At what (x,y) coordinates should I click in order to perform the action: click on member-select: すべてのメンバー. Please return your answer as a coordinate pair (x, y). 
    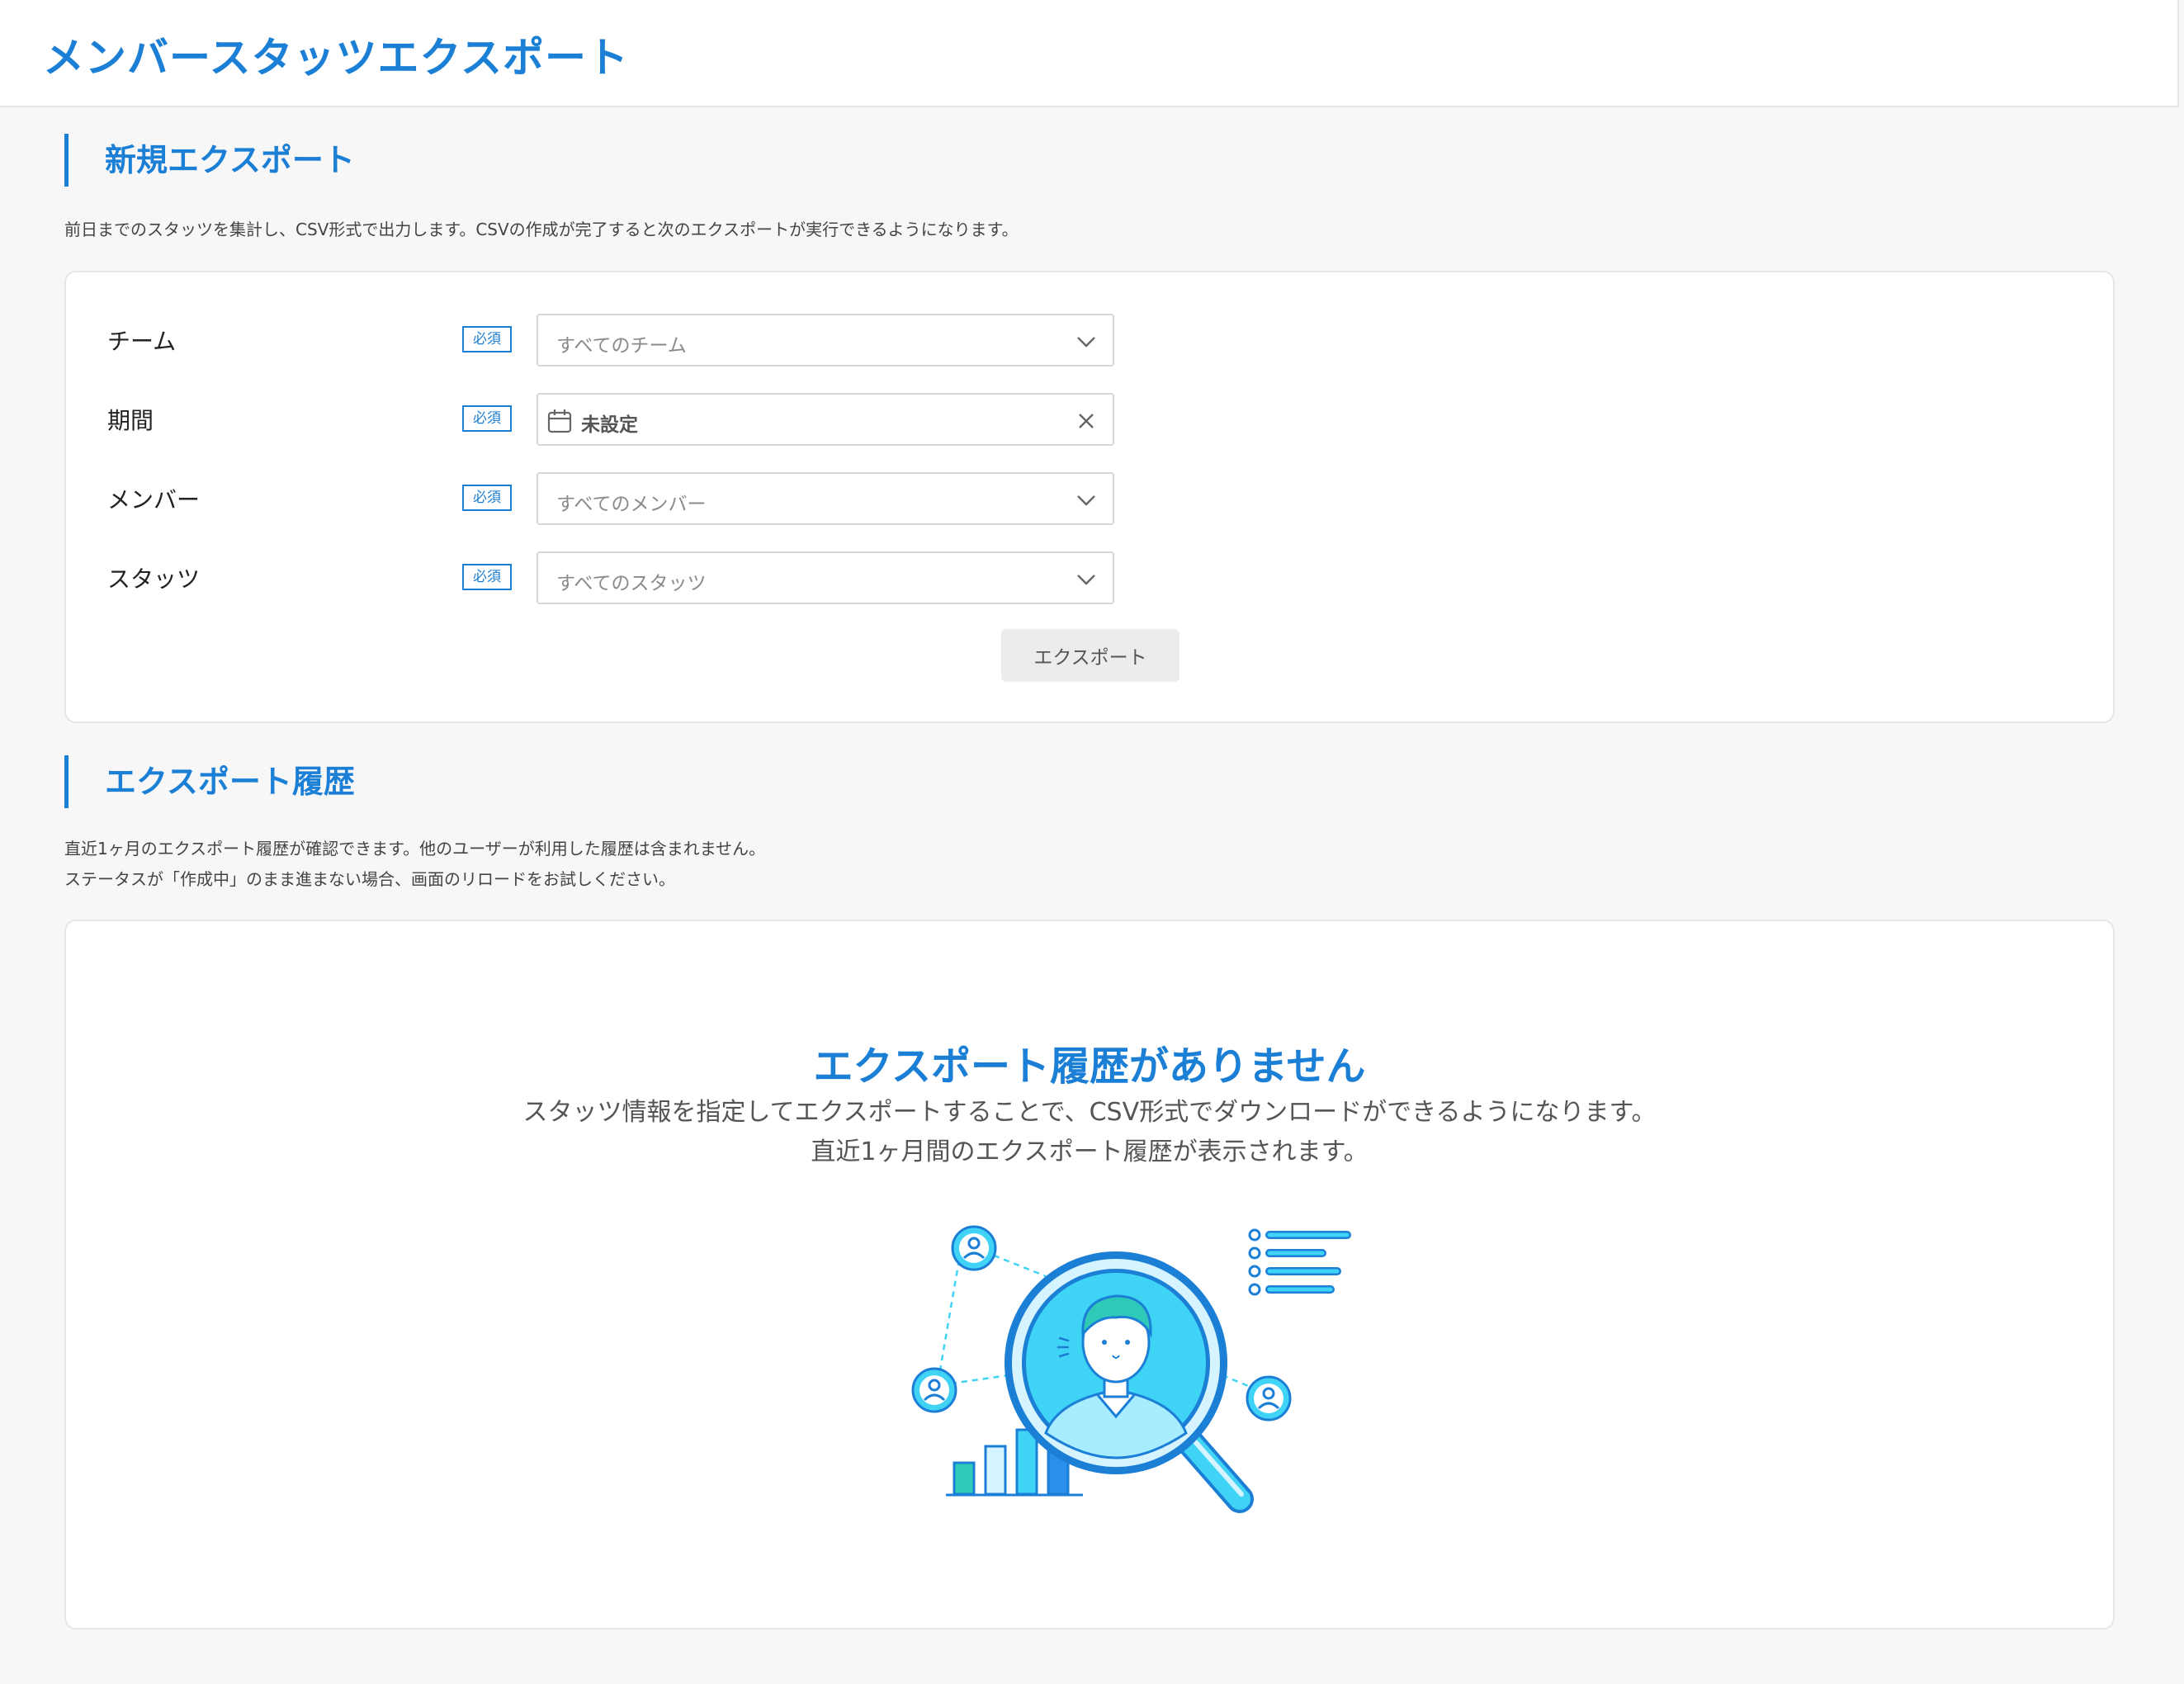
    Looking at the image, I should click on (825, 498).